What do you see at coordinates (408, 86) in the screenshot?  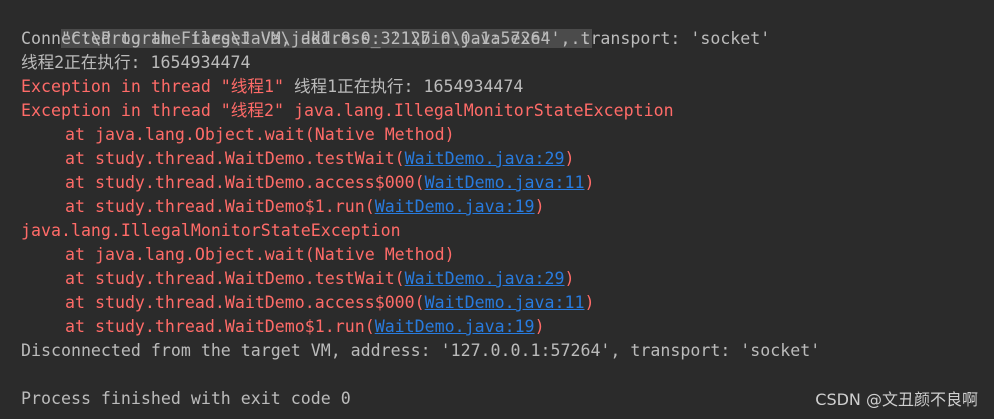 I see `thread1-running-output: 线程1正在执行: 1654934474` at bounding box center [408, 86].